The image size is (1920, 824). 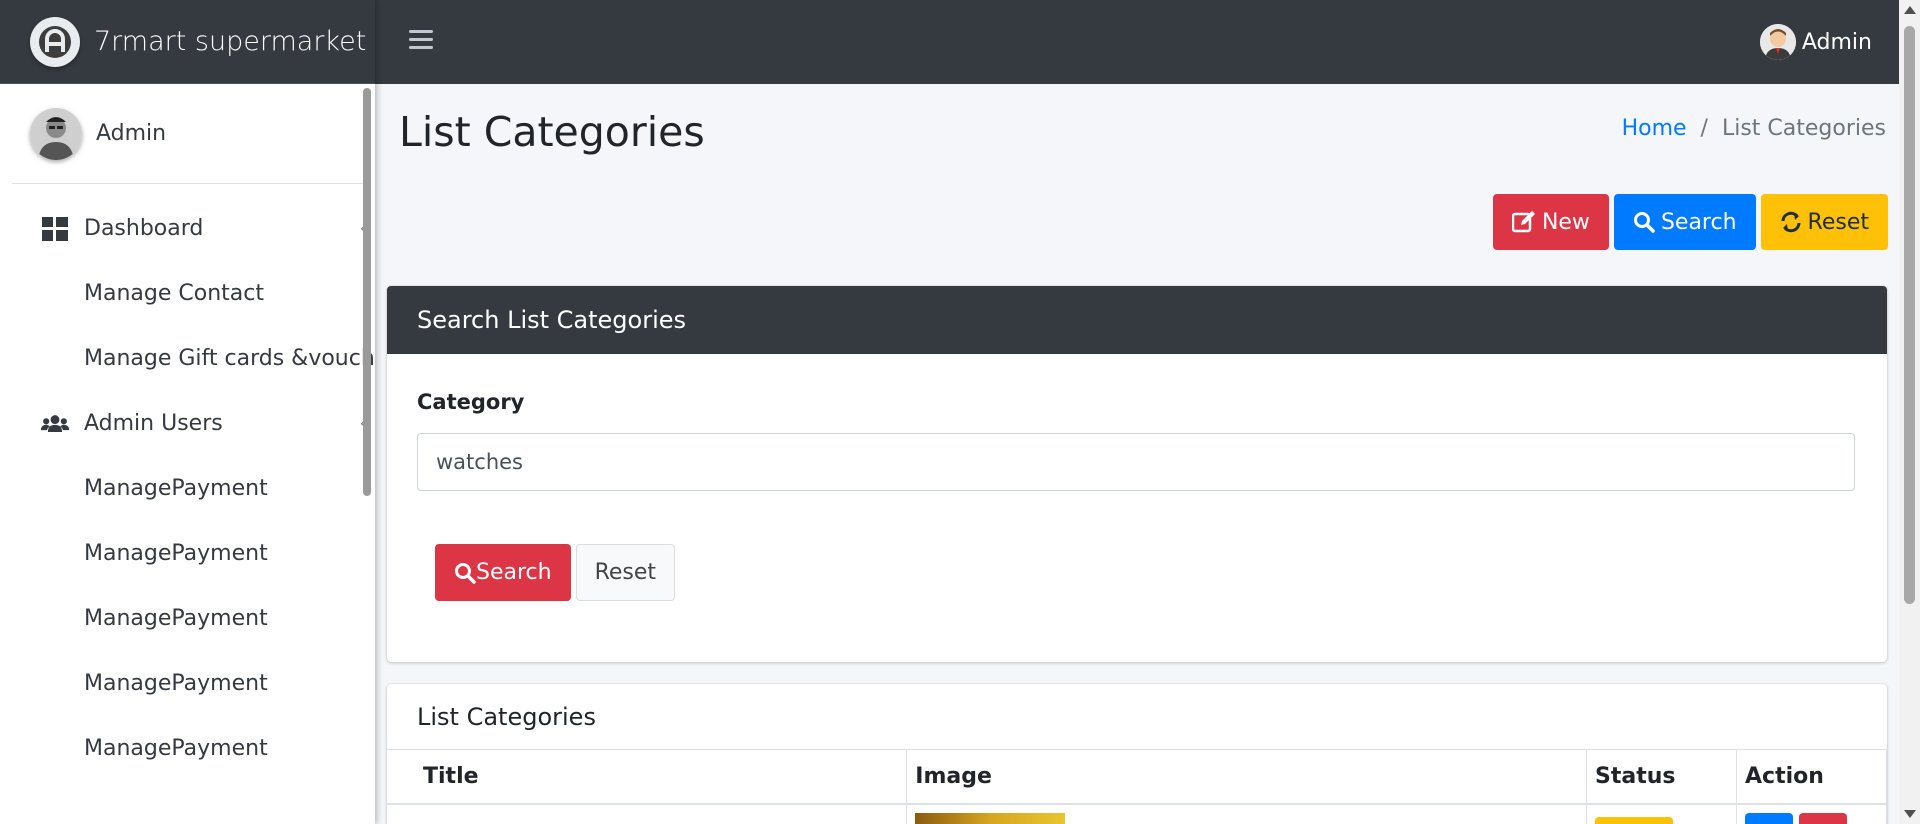 I want to click on status-badge, so click(x=1634, y=820).